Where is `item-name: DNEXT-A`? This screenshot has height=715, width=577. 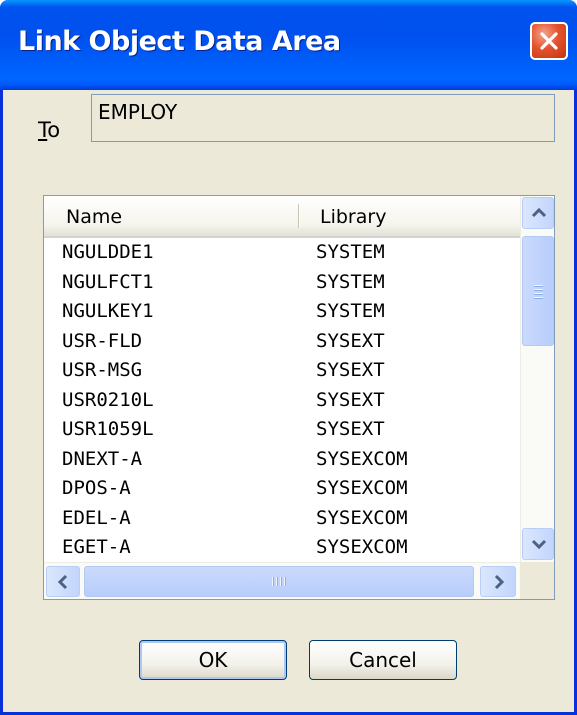
item-name: DNEXT-A is located at coordinates (102, 458).